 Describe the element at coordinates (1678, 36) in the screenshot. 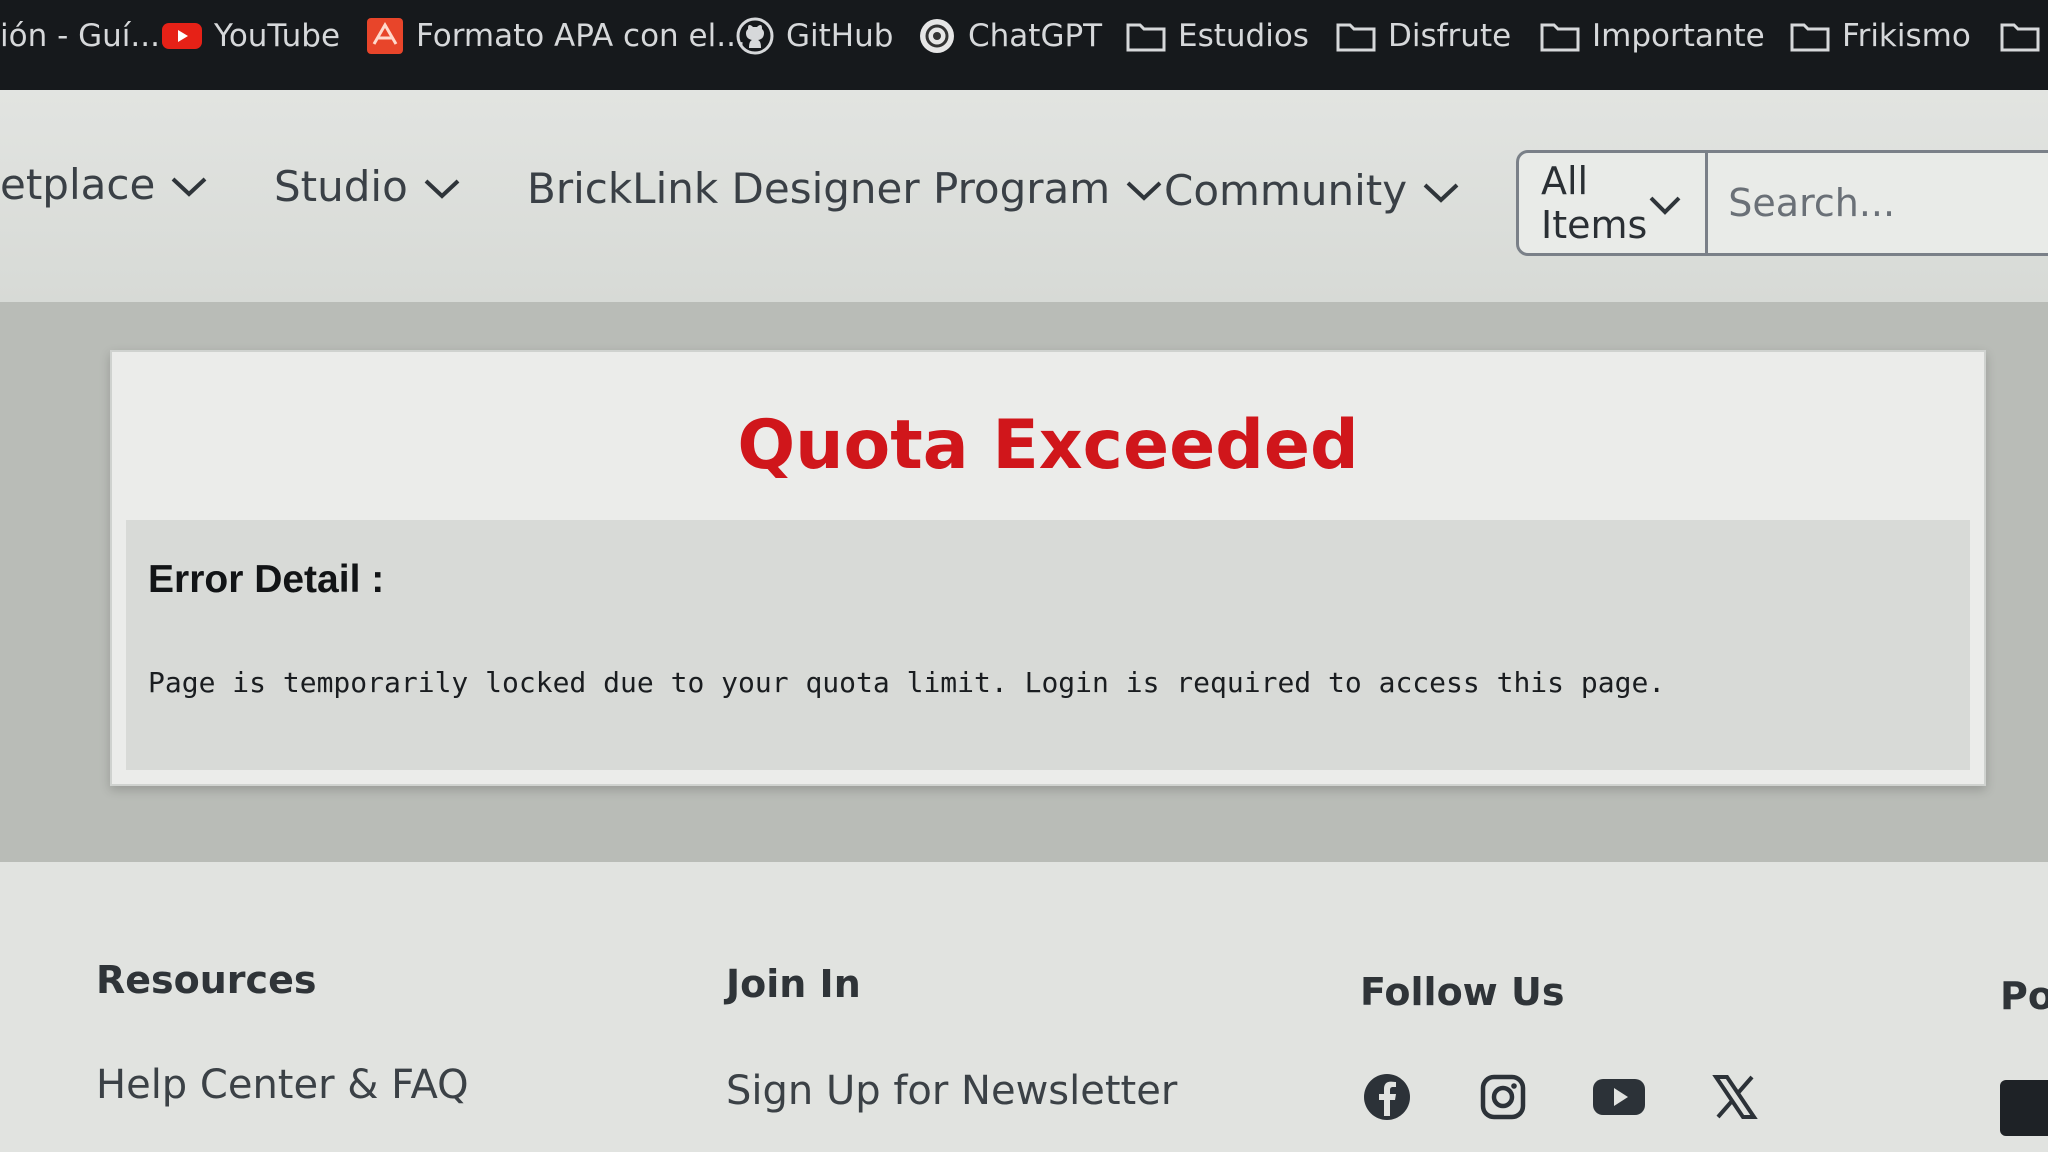

I see `bookmark-label: Importante` at that location.